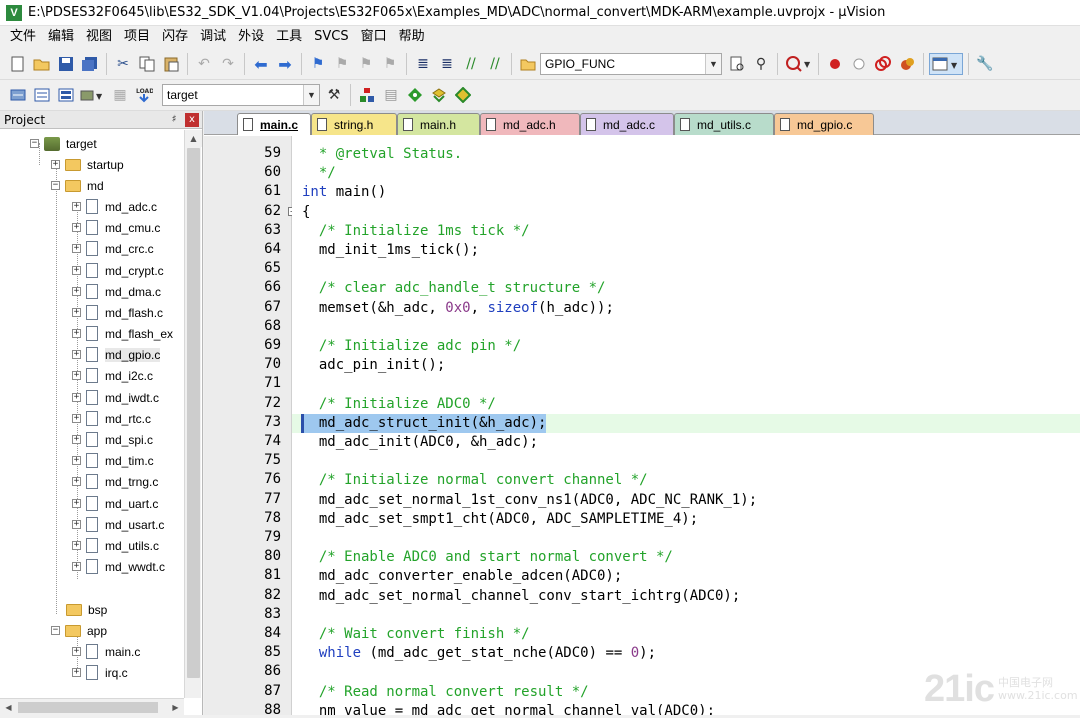 The image size is (1080, 718). What do you see at coordinates (342, 64) in the screenshot?
I see `prev-bookmark-icon: ⚑` at bounding box center [342, 64].